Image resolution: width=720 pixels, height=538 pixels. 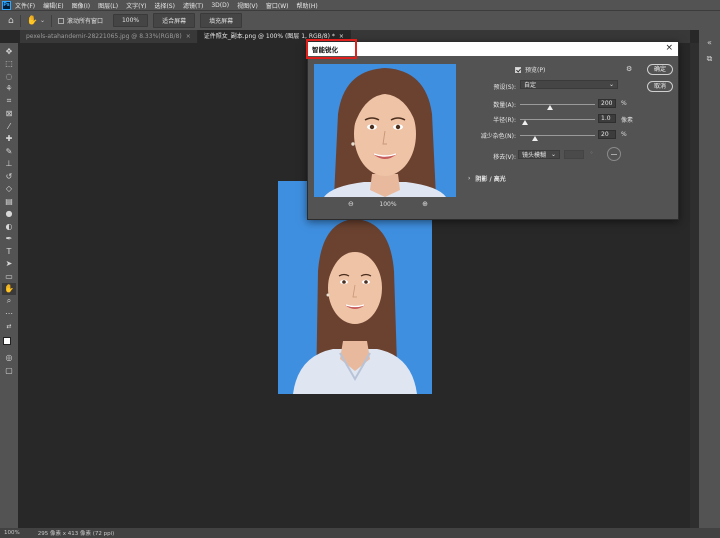 What do you see at coordinates (220, 5) in the screenshot?
I see `menu-3d: 3D(D)` at bounding box center [220, 5].